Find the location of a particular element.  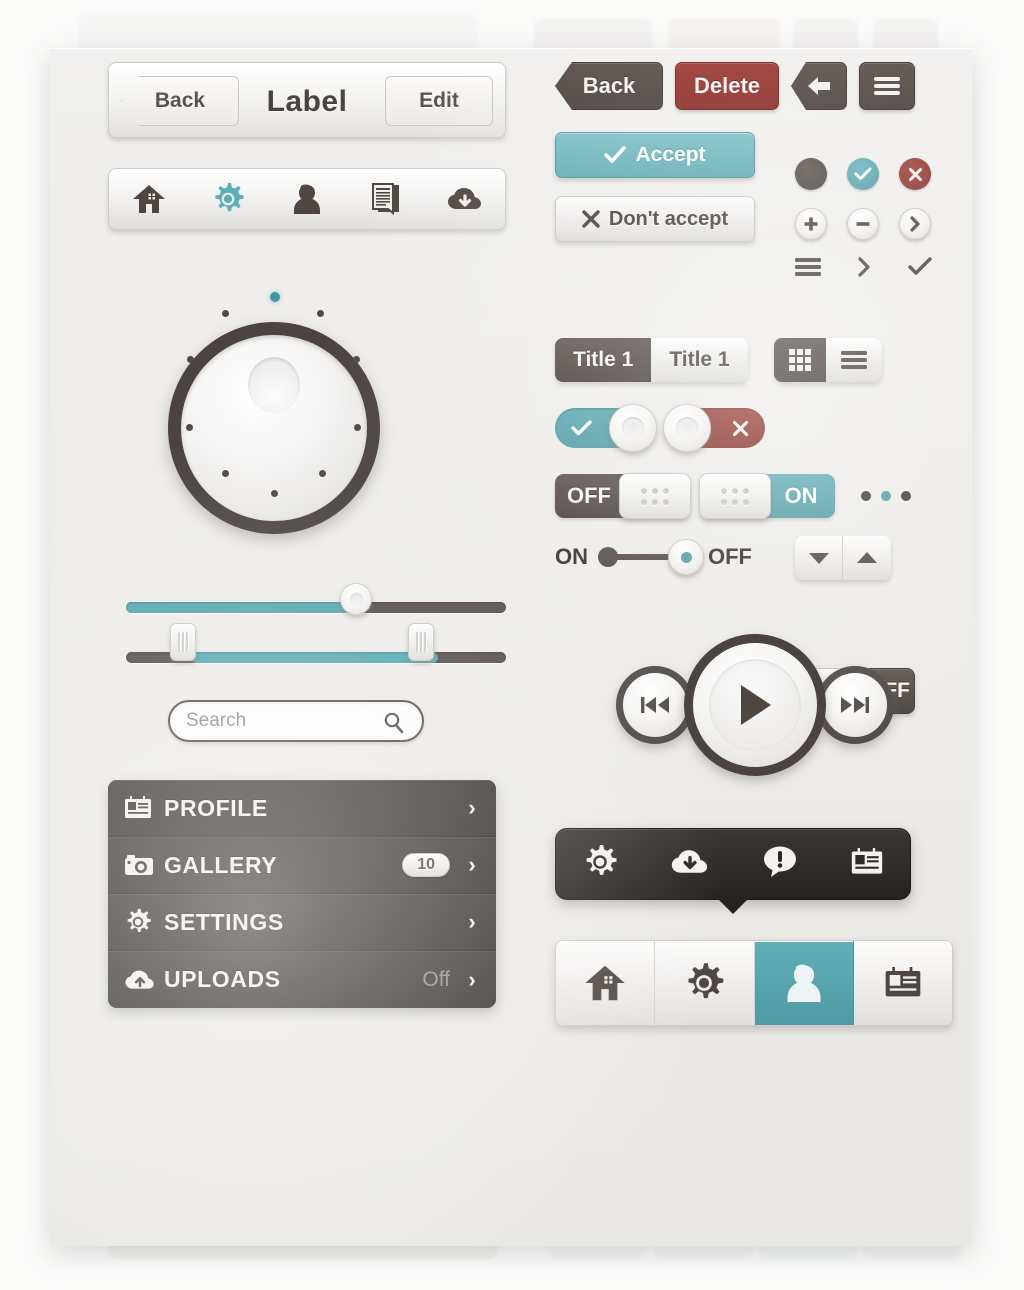

next-button is located at coordinates (855, 705).